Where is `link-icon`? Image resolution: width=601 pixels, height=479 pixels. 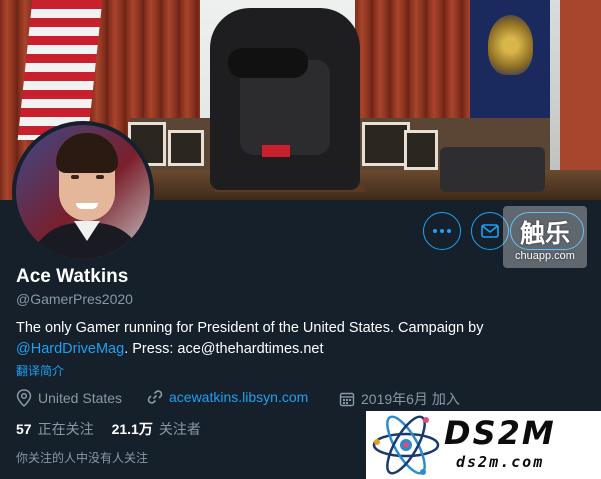
link-icon is located at coordinates (155, 397).